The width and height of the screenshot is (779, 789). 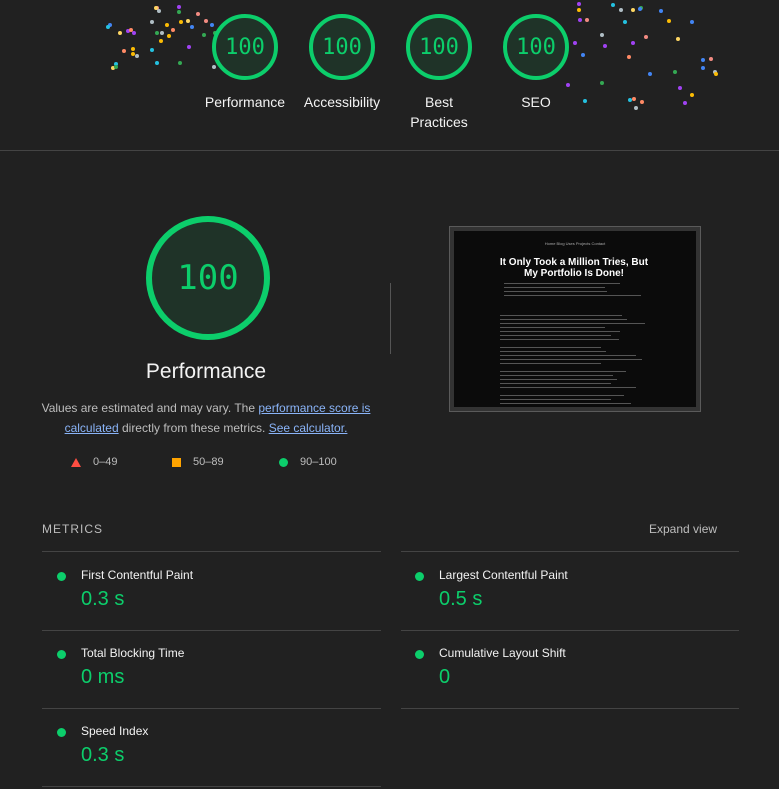 I want to click on metric-label: Cumulative Layout Shift, so click(x=502, y=653).